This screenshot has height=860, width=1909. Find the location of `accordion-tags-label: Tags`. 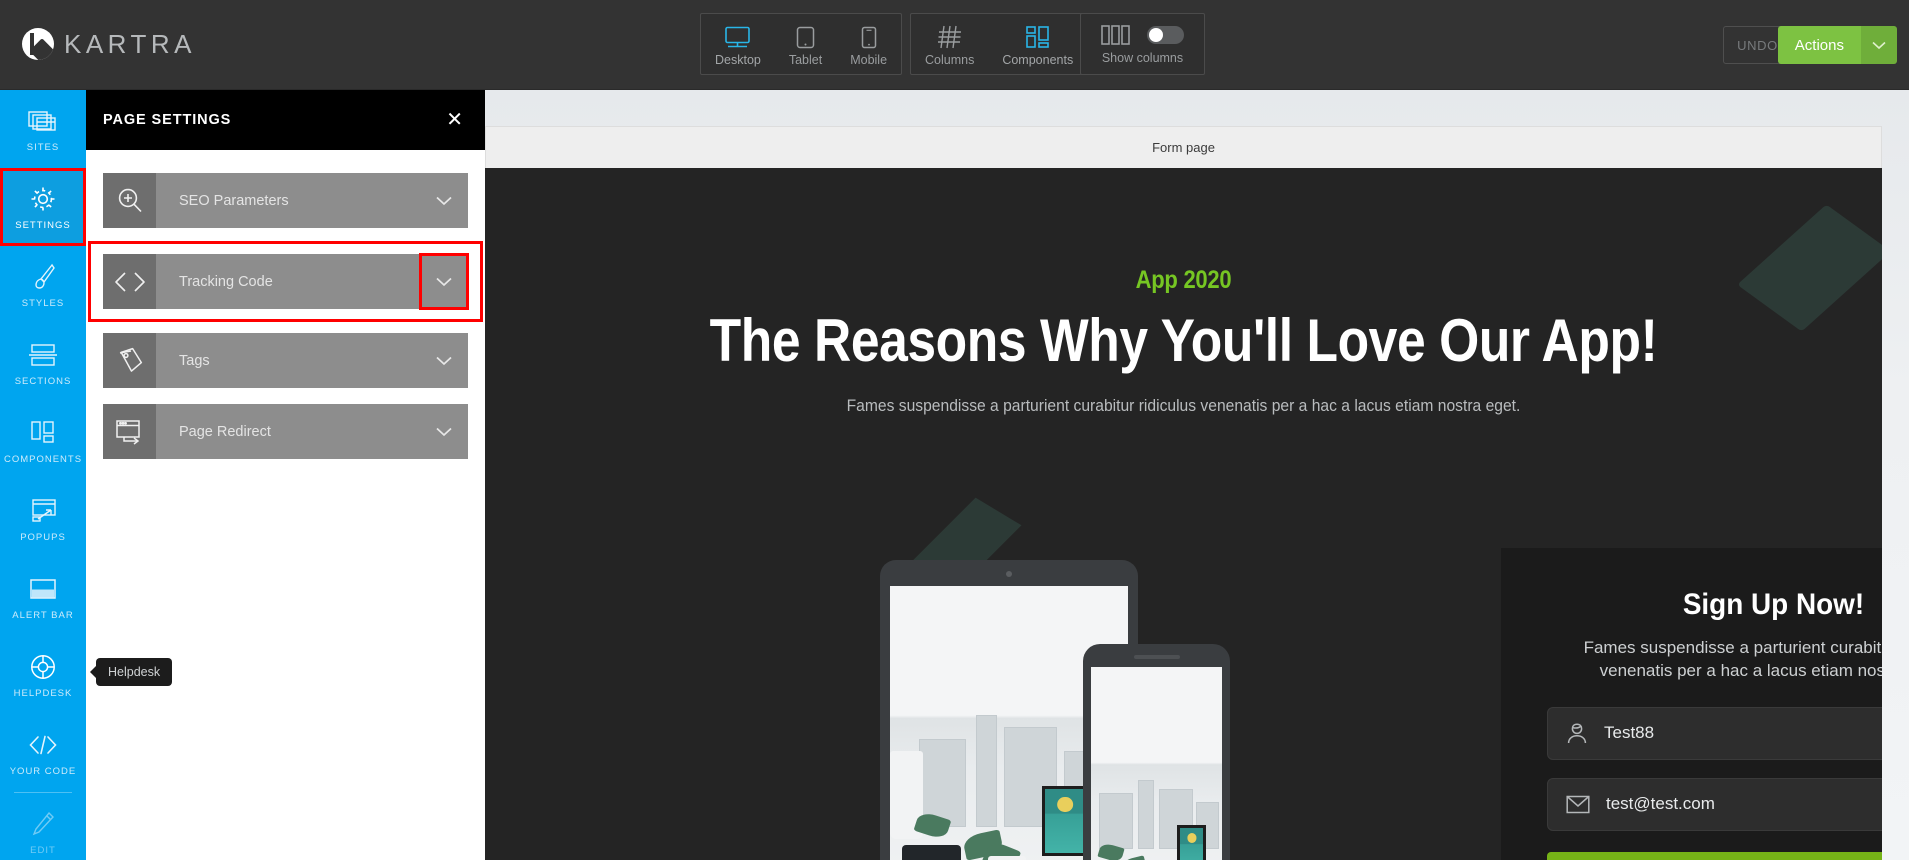

accordion-tags-label: Tags is located at coordinates (194, 360).